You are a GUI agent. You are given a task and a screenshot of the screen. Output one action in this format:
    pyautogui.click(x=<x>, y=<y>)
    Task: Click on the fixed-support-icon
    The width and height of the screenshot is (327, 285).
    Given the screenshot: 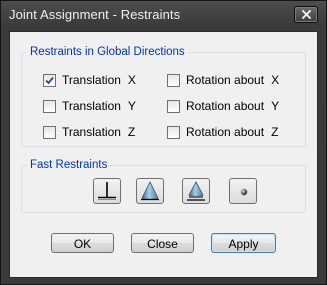 What is the action you would take?
    pyautogui.click(x=107, y=191)
    